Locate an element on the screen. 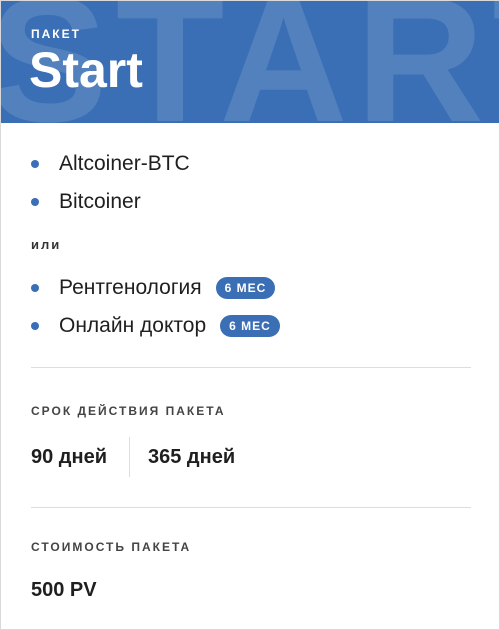  list-item: Онлайн доктор 6 МЕС is located at coordinates (155, 326).